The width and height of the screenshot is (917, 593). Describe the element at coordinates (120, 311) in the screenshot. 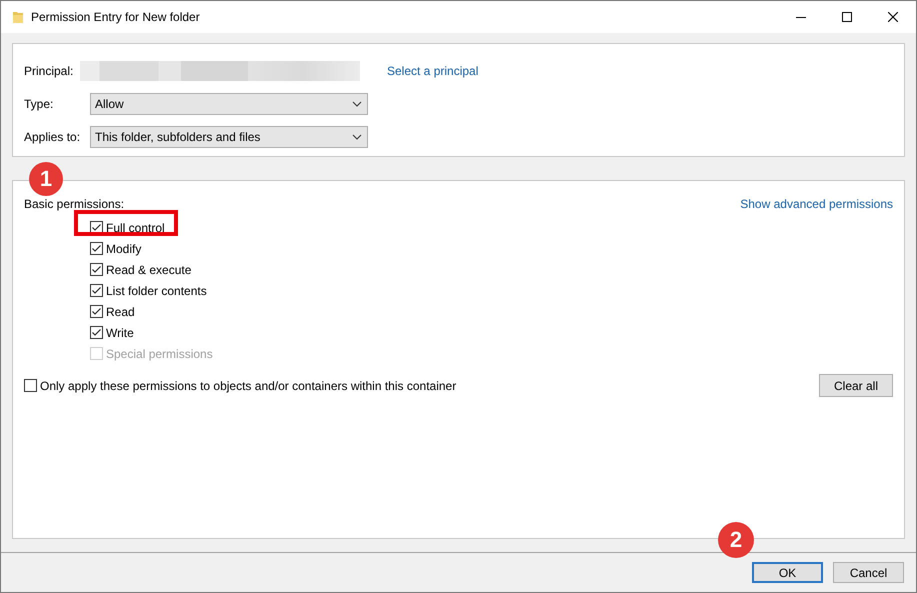

I see `checkbox-label: Read` at that location.